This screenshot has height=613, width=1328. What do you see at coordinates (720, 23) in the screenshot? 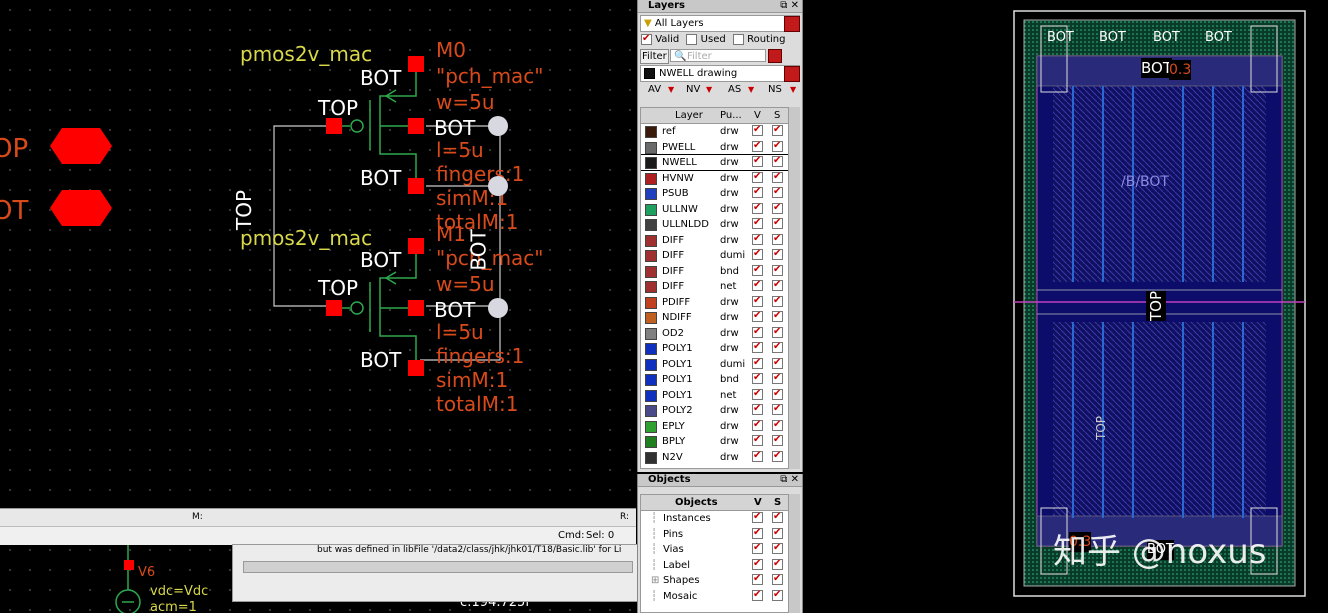
I see `layer-filter-select: ▼ All Layers` at bounding box center [720, 23].